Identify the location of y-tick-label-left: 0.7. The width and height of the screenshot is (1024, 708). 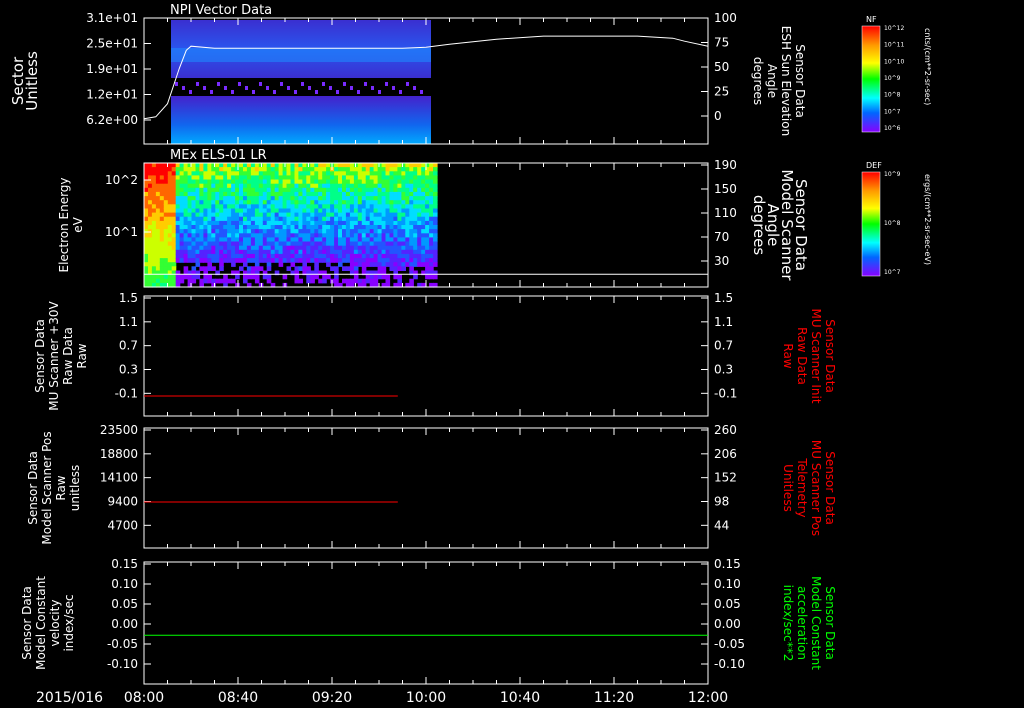
(128, 346).